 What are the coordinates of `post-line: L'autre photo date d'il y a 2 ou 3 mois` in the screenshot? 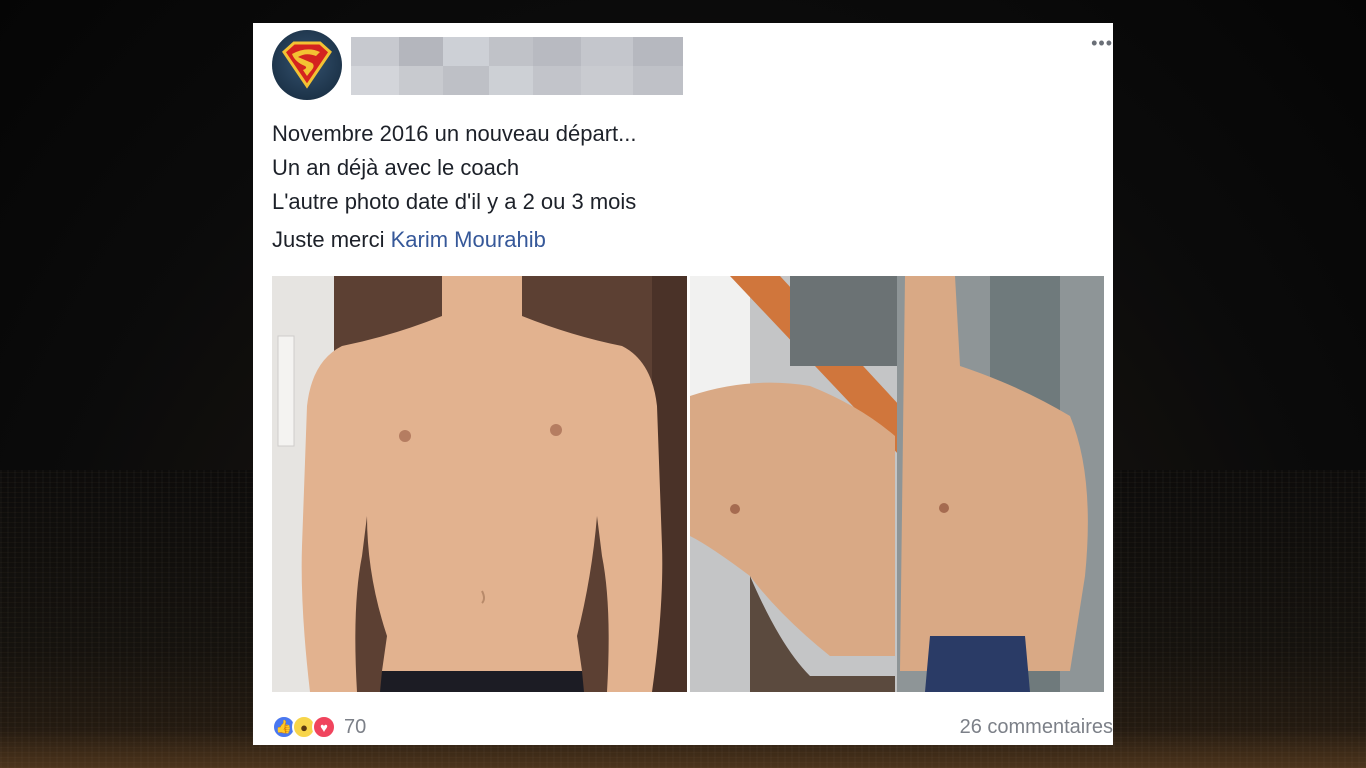 It's located at (454, 201).